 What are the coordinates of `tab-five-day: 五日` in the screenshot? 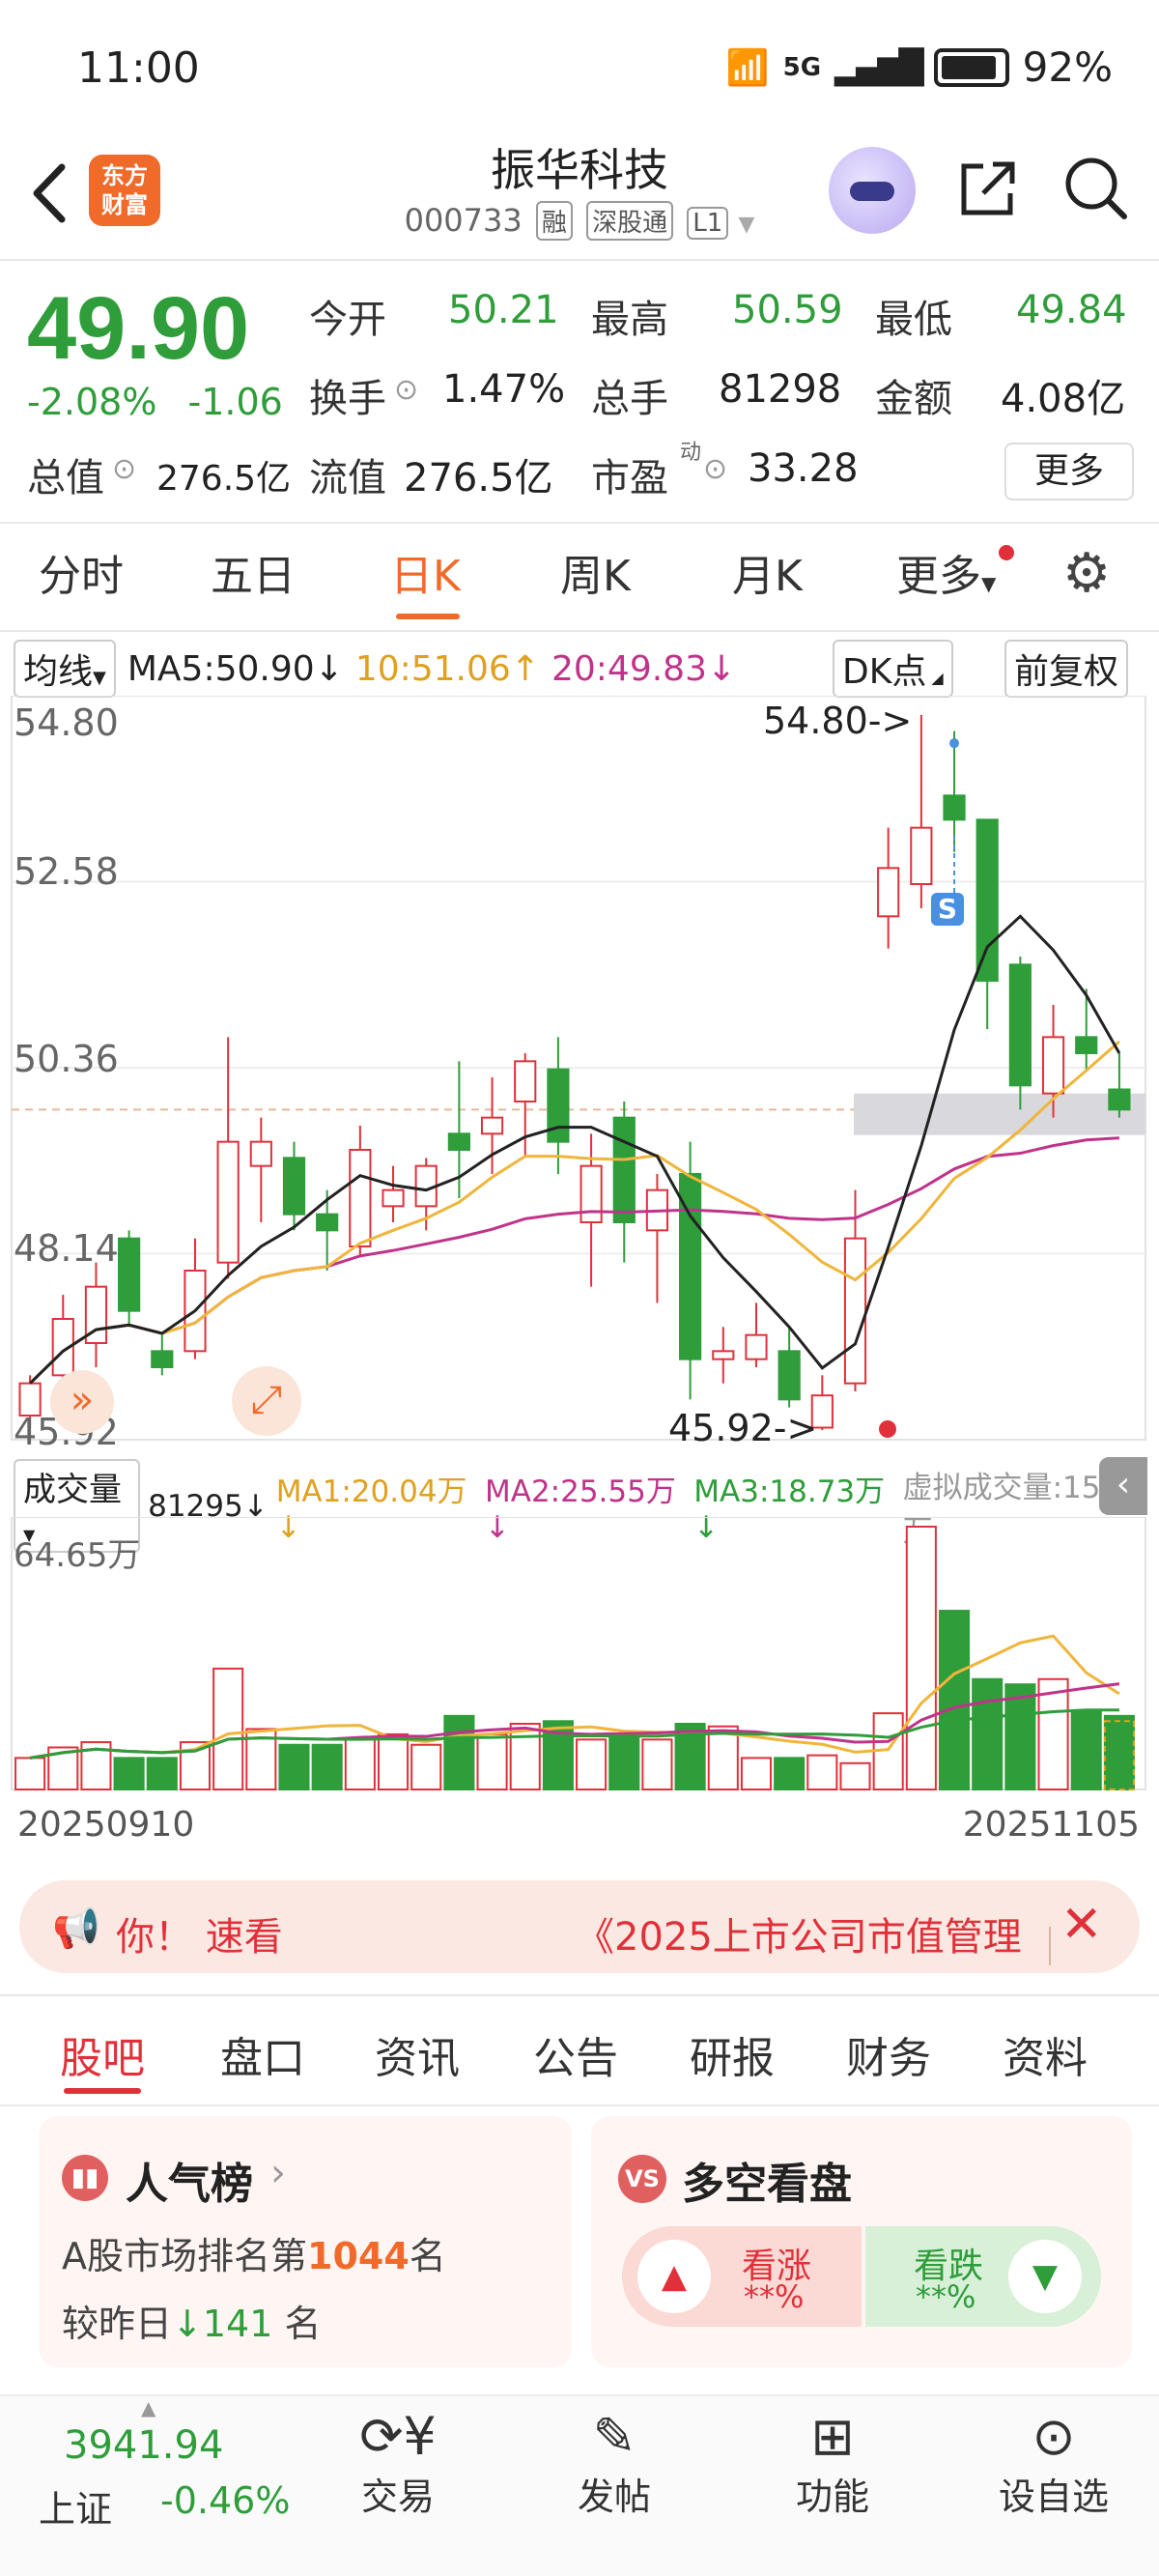 It's located at (254, 572).